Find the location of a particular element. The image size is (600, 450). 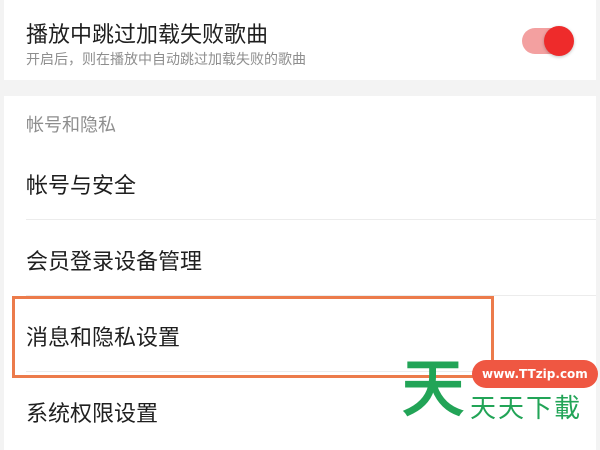

skip-failed-title: 播放中跳过加载失败歌曲 is located at coordinates (147, 35).